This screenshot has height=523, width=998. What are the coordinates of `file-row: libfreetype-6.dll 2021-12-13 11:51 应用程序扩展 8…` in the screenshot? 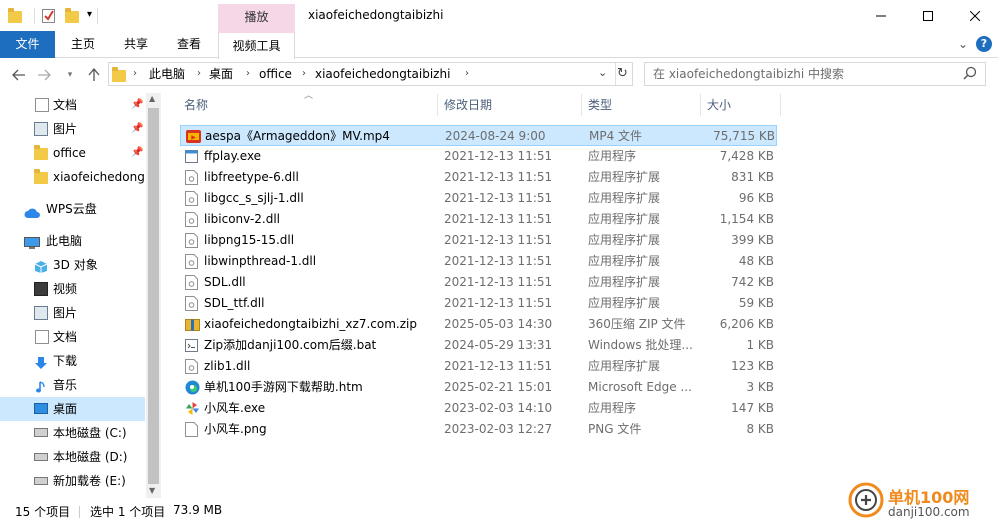 It's located at (478, 177).